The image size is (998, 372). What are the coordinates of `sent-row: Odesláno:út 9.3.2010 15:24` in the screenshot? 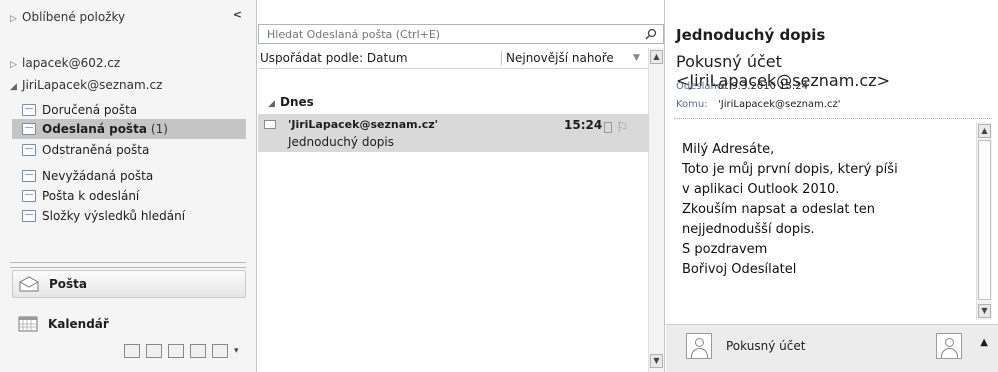 It's located at (742, 86).